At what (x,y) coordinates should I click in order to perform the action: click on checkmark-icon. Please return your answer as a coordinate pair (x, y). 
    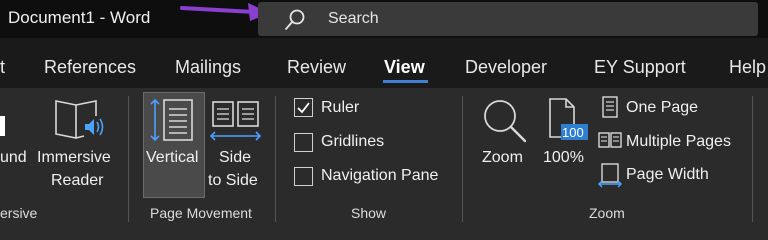
    Looking at the image, I should click on (303, 108).